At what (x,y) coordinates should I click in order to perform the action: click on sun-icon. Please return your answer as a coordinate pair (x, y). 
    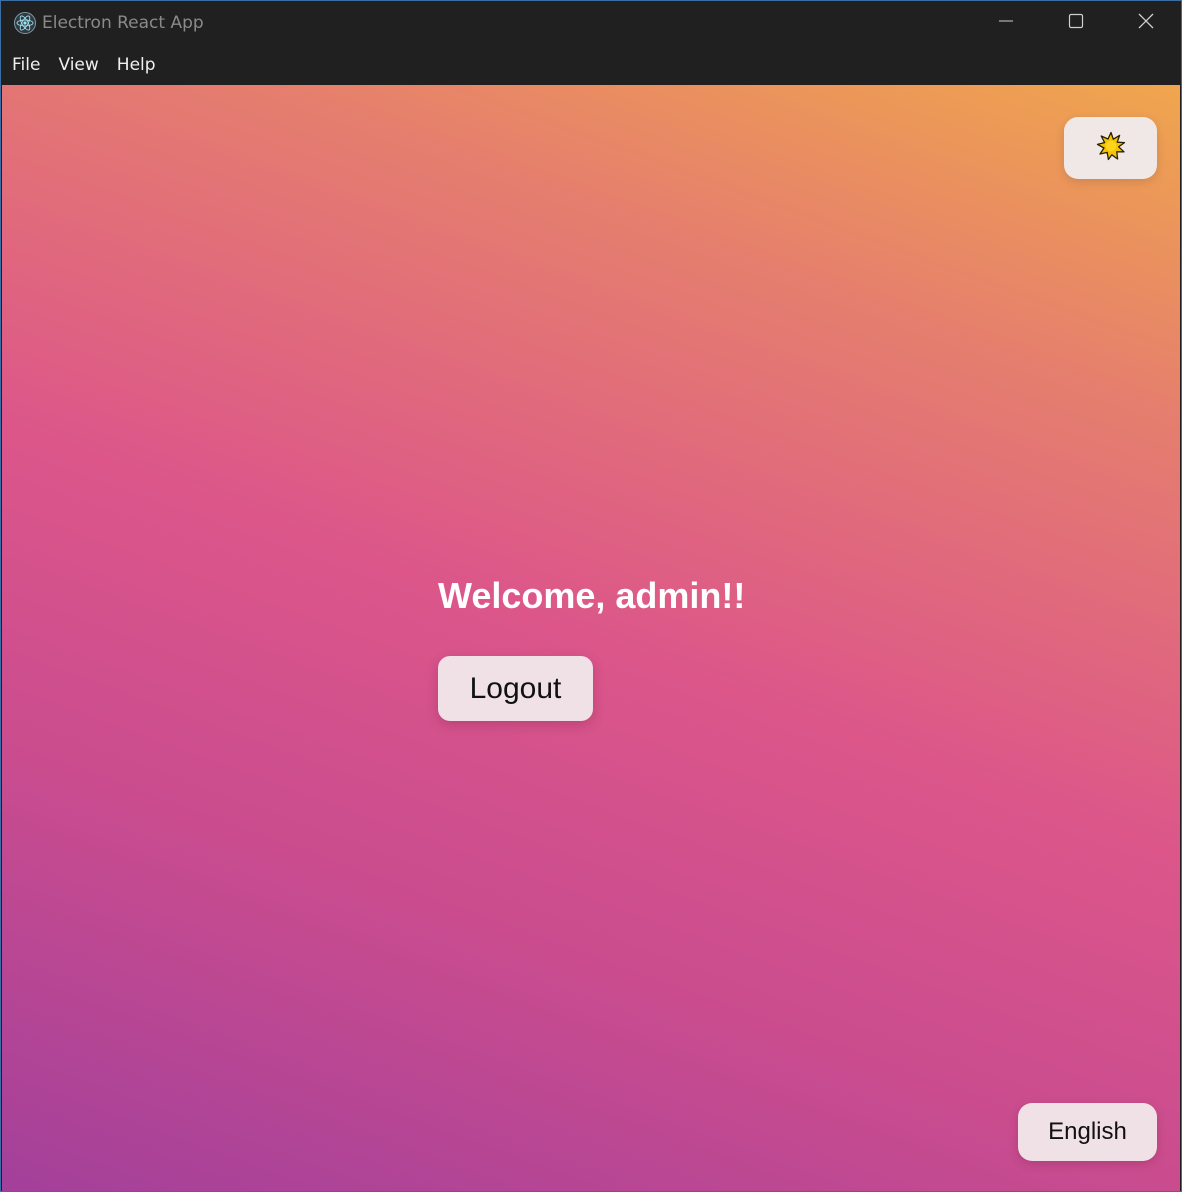
    Looking at the image, I should click on (1111, 148).